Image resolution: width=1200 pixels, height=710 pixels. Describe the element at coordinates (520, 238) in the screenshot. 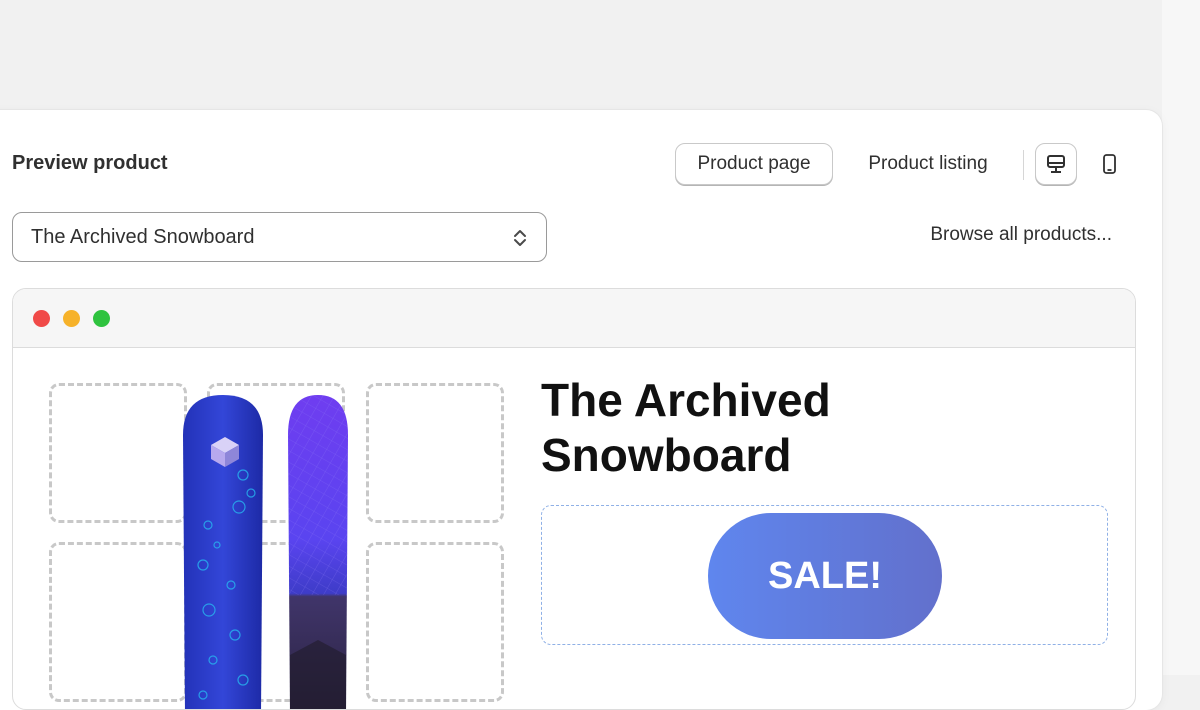

I see `select-chevrons-icon` at that location.